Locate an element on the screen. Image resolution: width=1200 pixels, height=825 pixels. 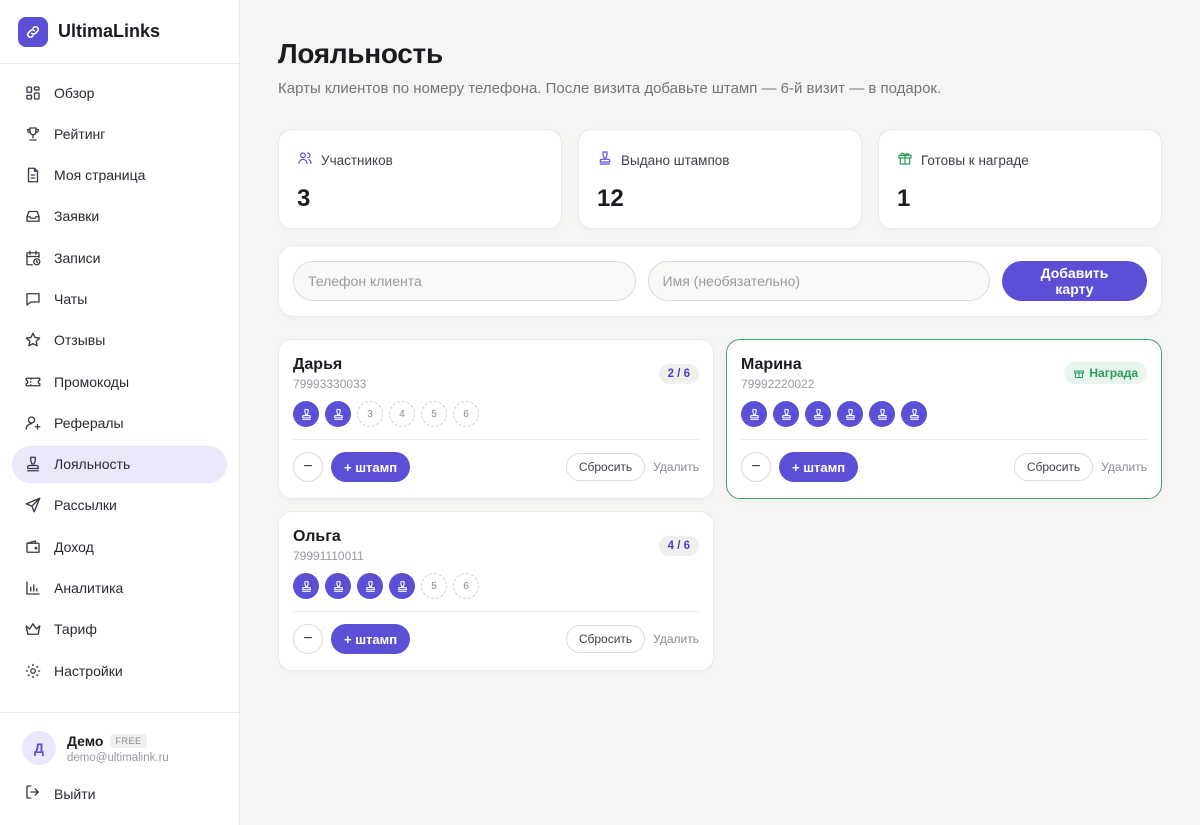
stat-label: Участников is located at coordinates (357, 160).